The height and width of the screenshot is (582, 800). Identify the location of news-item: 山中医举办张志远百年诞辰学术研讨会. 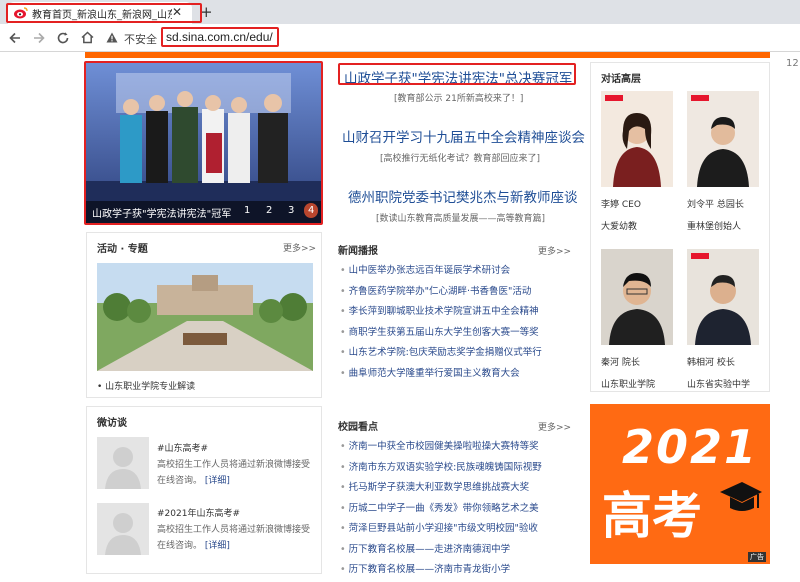
(441, 272).